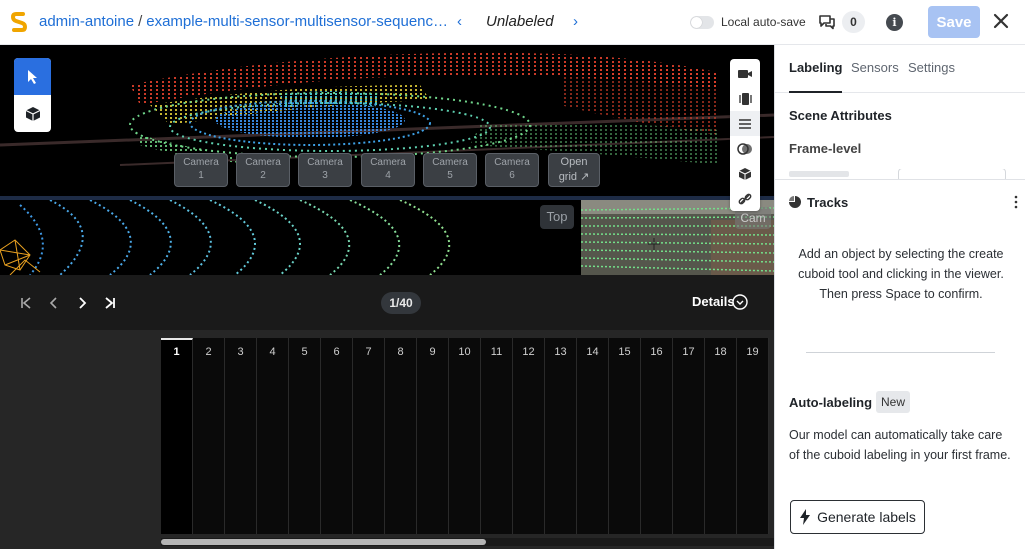 The image size is (1025, 549). I want to click on frame-column: 19, so click(753, 436).